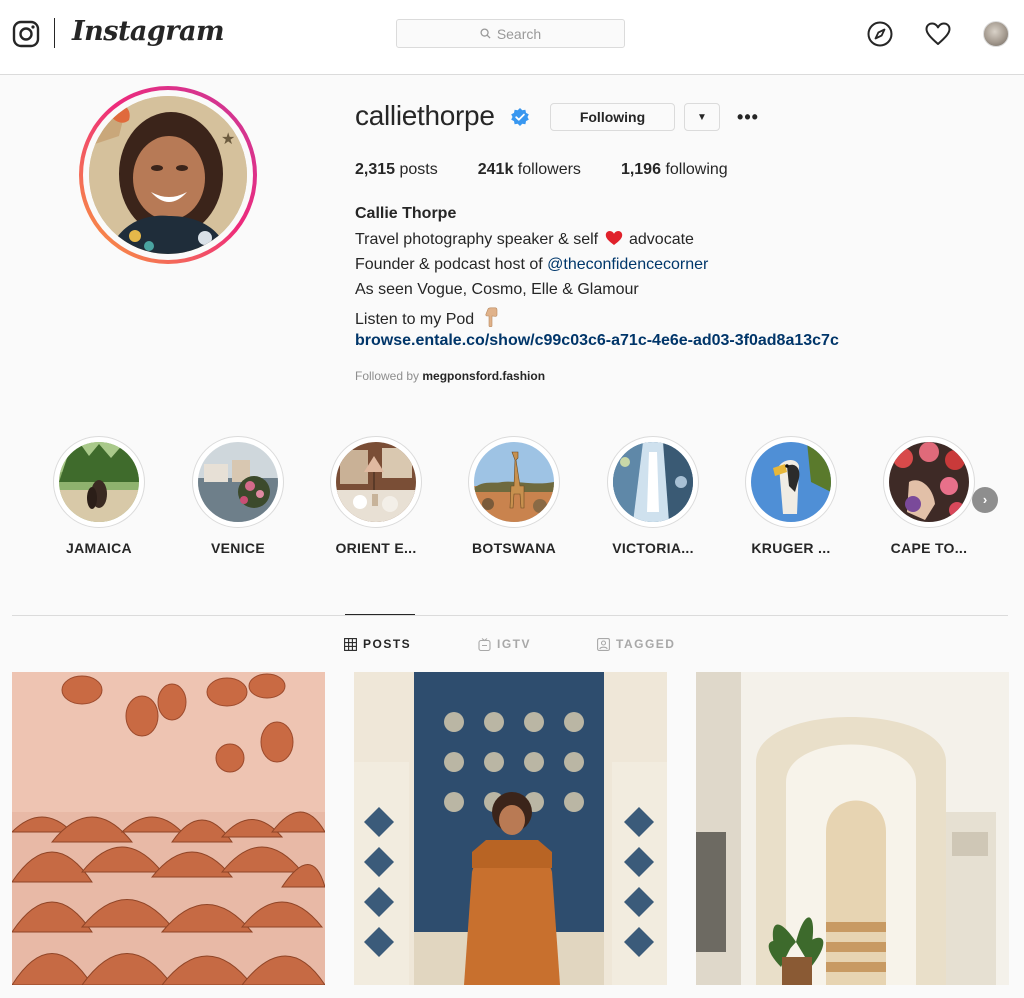 This screenshot has height=998, width=1024. I want to click on following-stat: 1,196 following, so click(674, 170).